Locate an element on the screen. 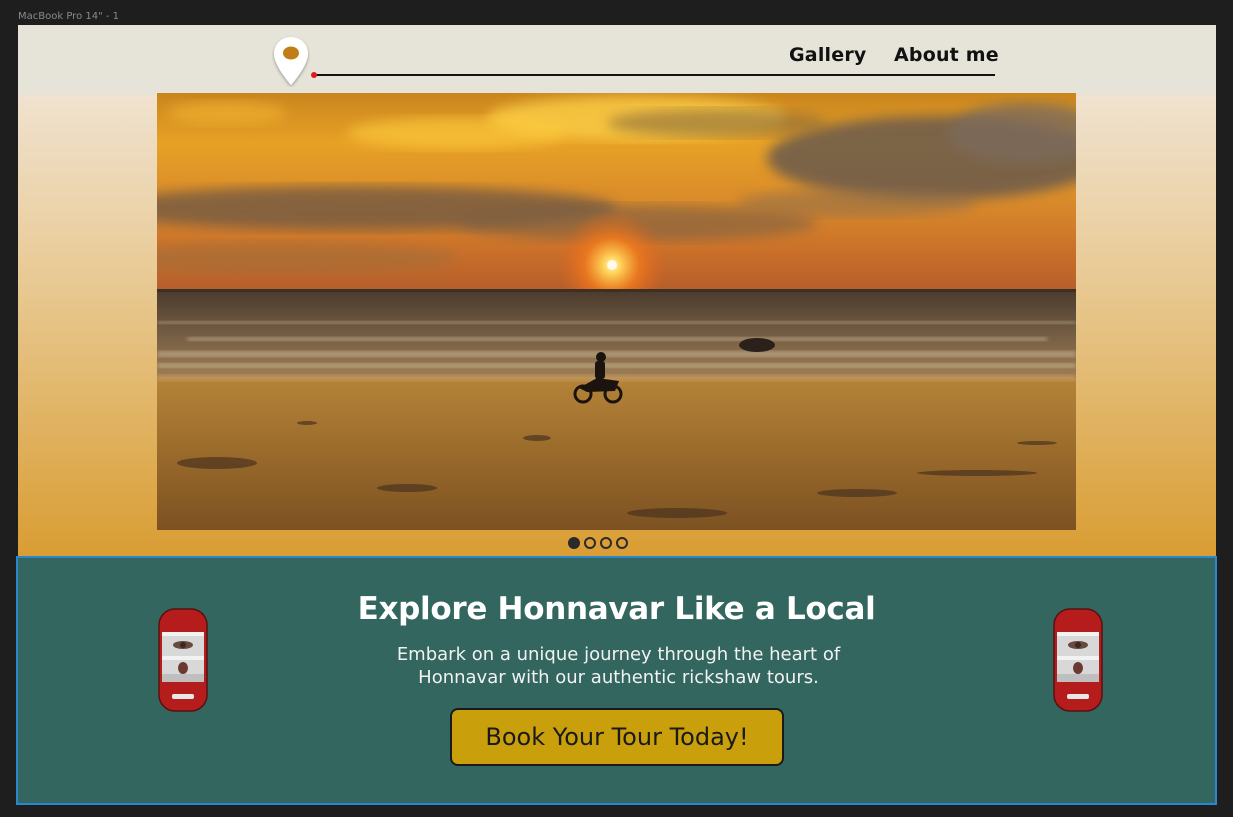  book-tour-button: Book Your Tour Today! is located at coordinates (617, 737).